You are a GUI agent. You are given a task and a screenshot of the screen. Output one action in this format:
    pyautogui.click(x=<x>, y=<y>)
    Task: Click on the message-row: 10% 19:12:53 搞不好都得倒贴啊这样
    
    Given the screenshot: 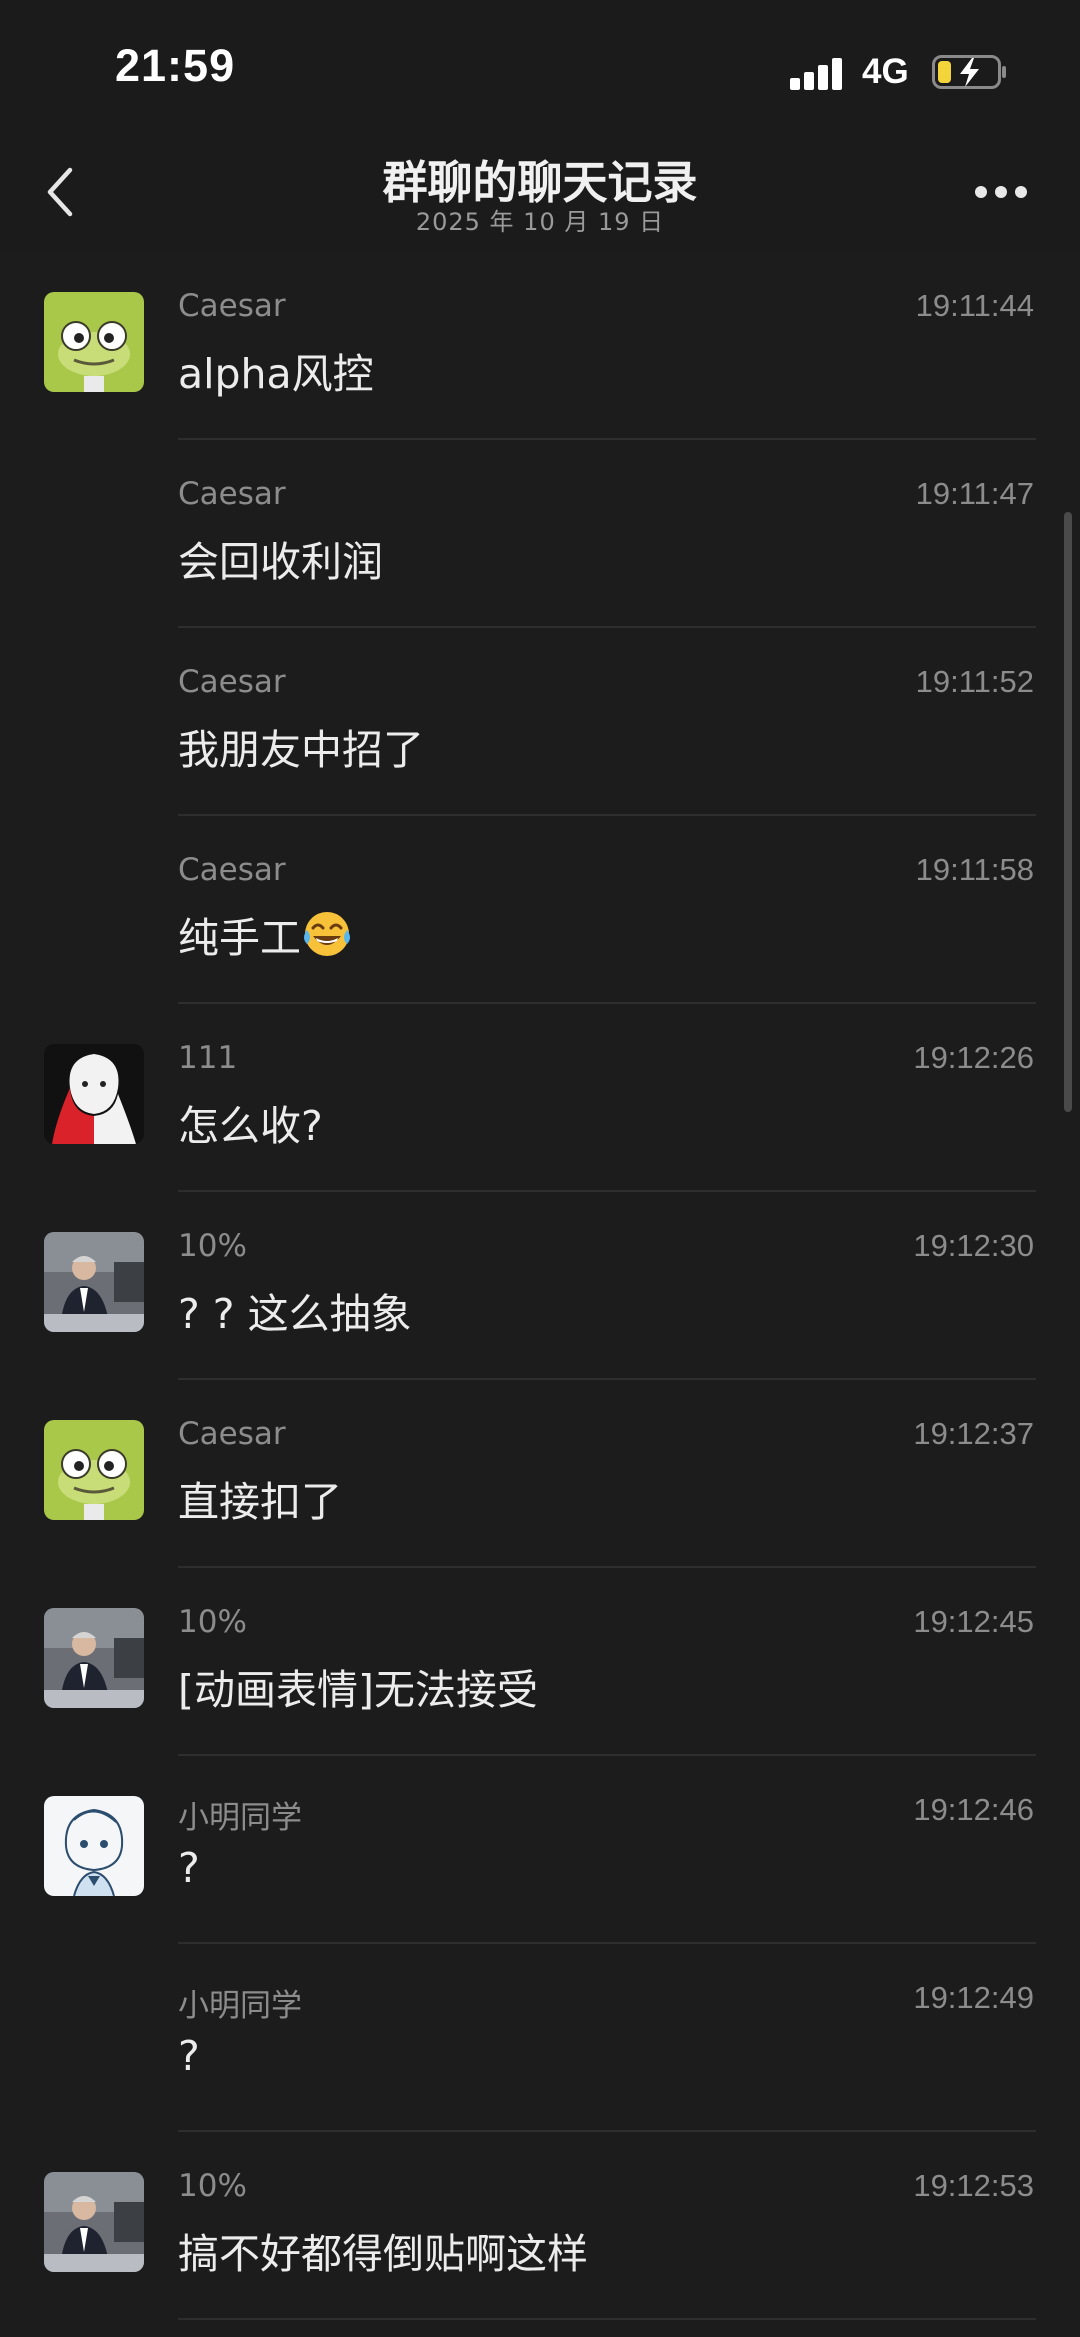 What is the action you would take?
    pyautogui.click(x=540, y=2226)
    